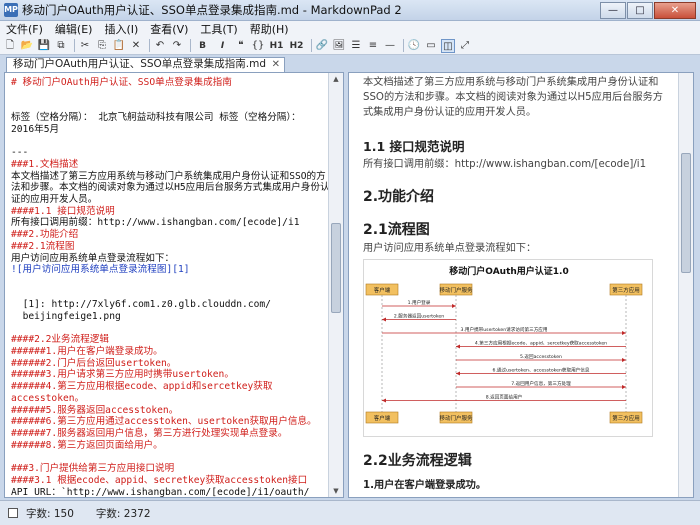 The height and width of the screenshot is (525, 700). What do you see at coordinates (156, 118) in the screenshot?
I see `editor-line: 标签（空格分隔）： 北京飞舸益动科技有限公司 标签（空格分隔）：` at bounding box center [156, 118].